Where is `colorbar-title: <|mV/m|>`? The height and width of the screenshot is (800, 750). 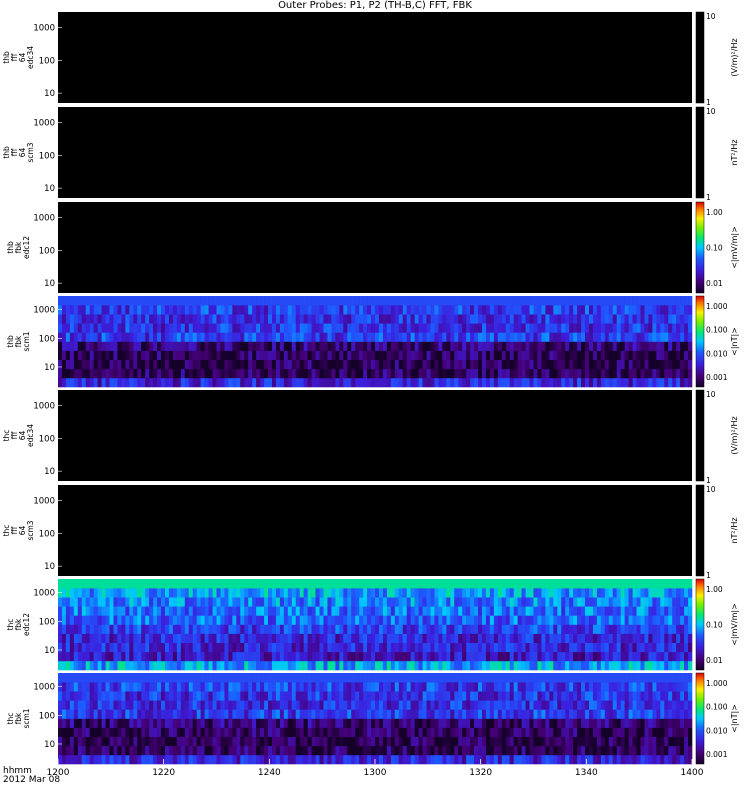
colorbar-title: <|mV/m|> is located at coordinates (734, 247).